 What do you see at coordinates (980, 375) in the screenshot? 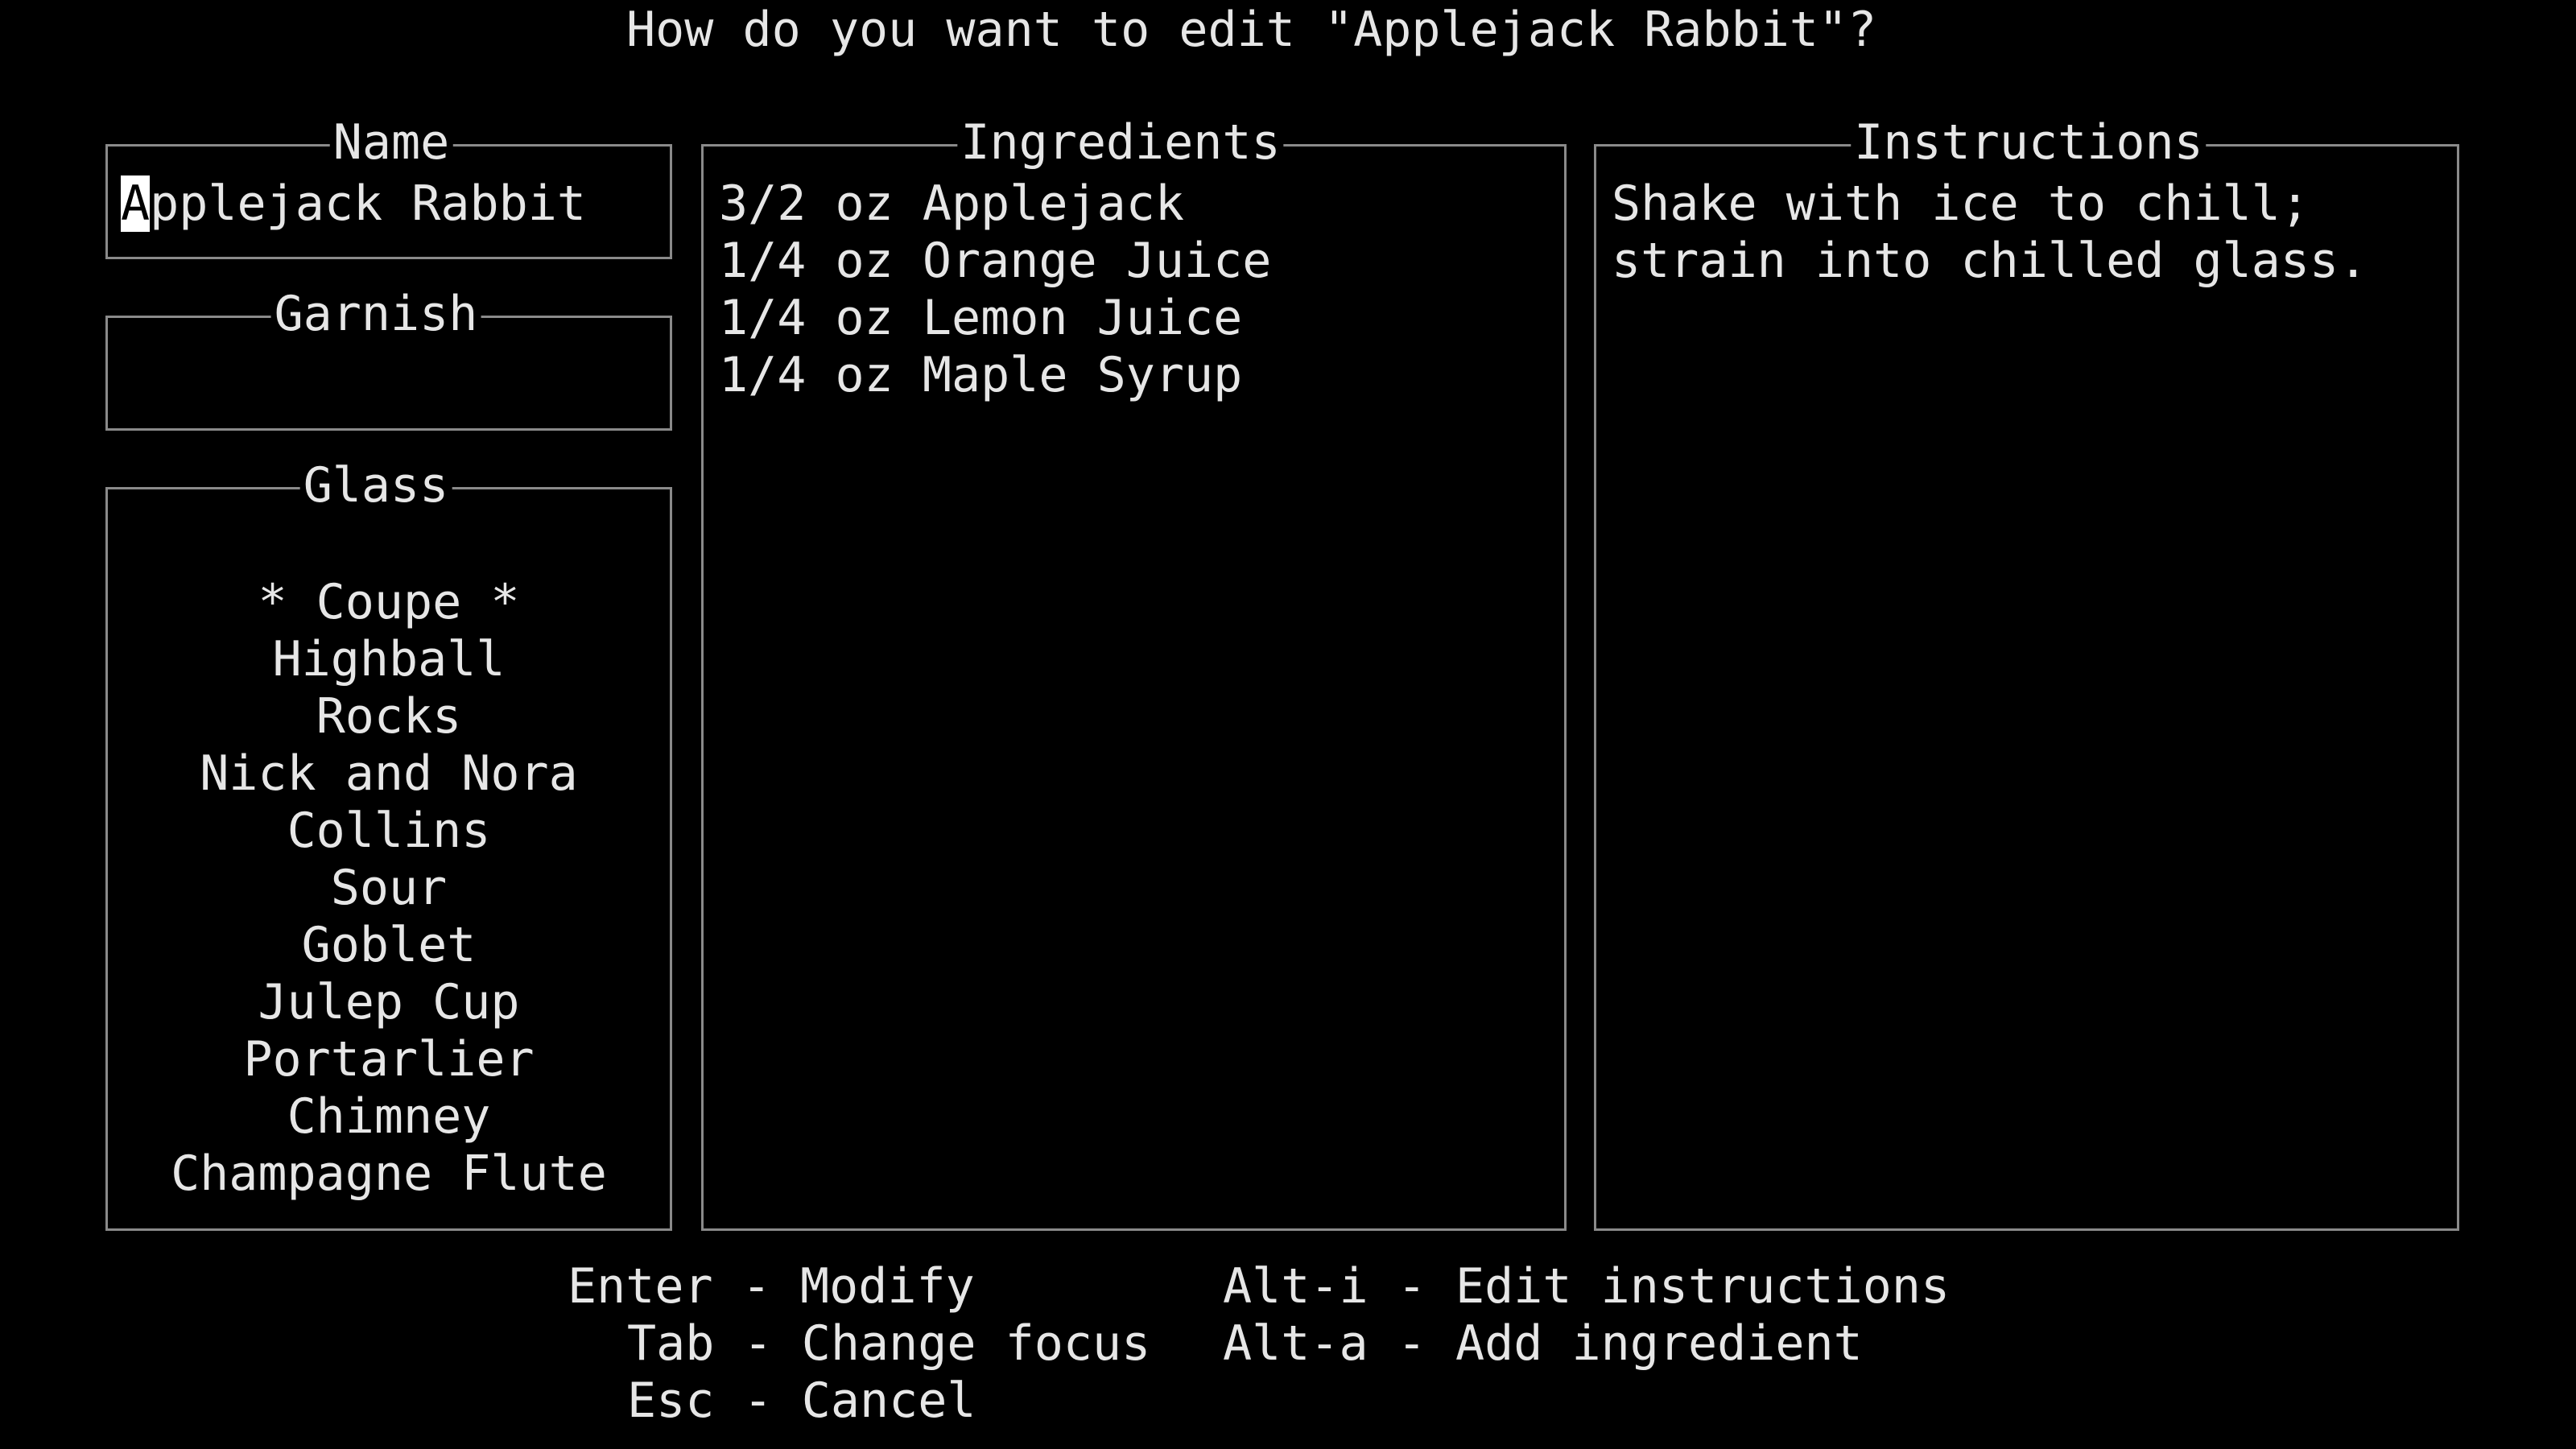
I see `ingredient-item: 1/4 oz Maple Syrup` at bounding box center [980, 375].